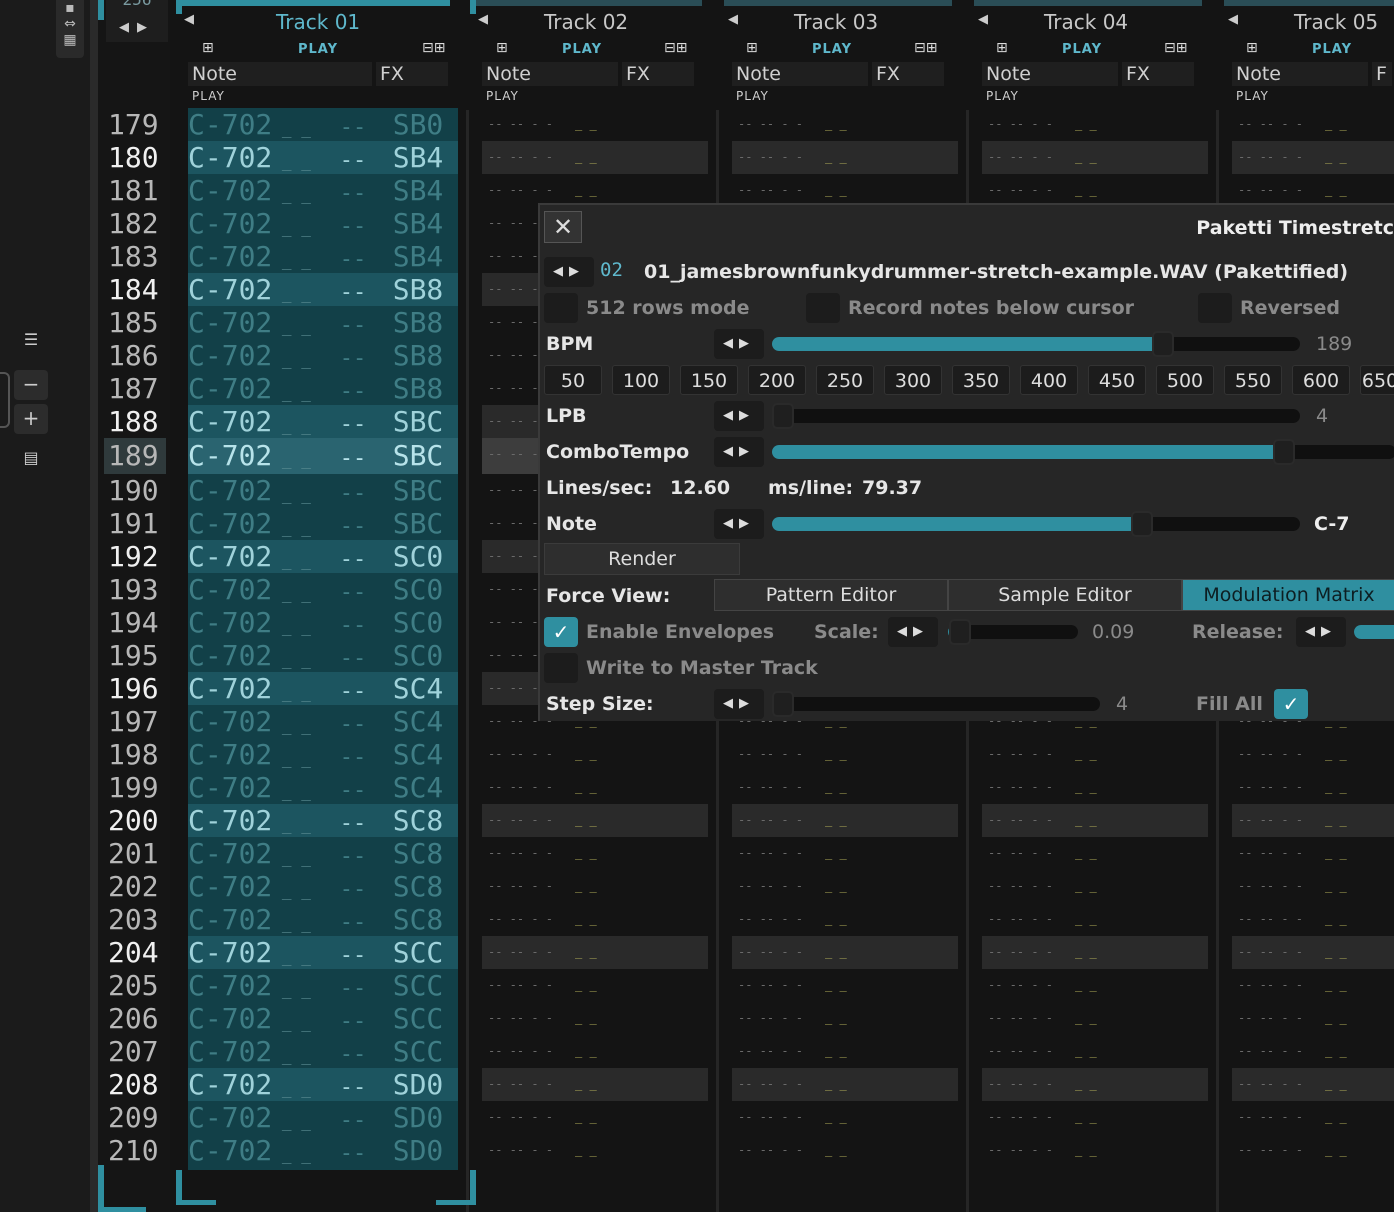 This screenshot has height=1212, width=1394. What do you see at coordinates (831, 595) in the screenshot?
I see `force-view-option: Pattern Editor` at bounding box center [831, 595].